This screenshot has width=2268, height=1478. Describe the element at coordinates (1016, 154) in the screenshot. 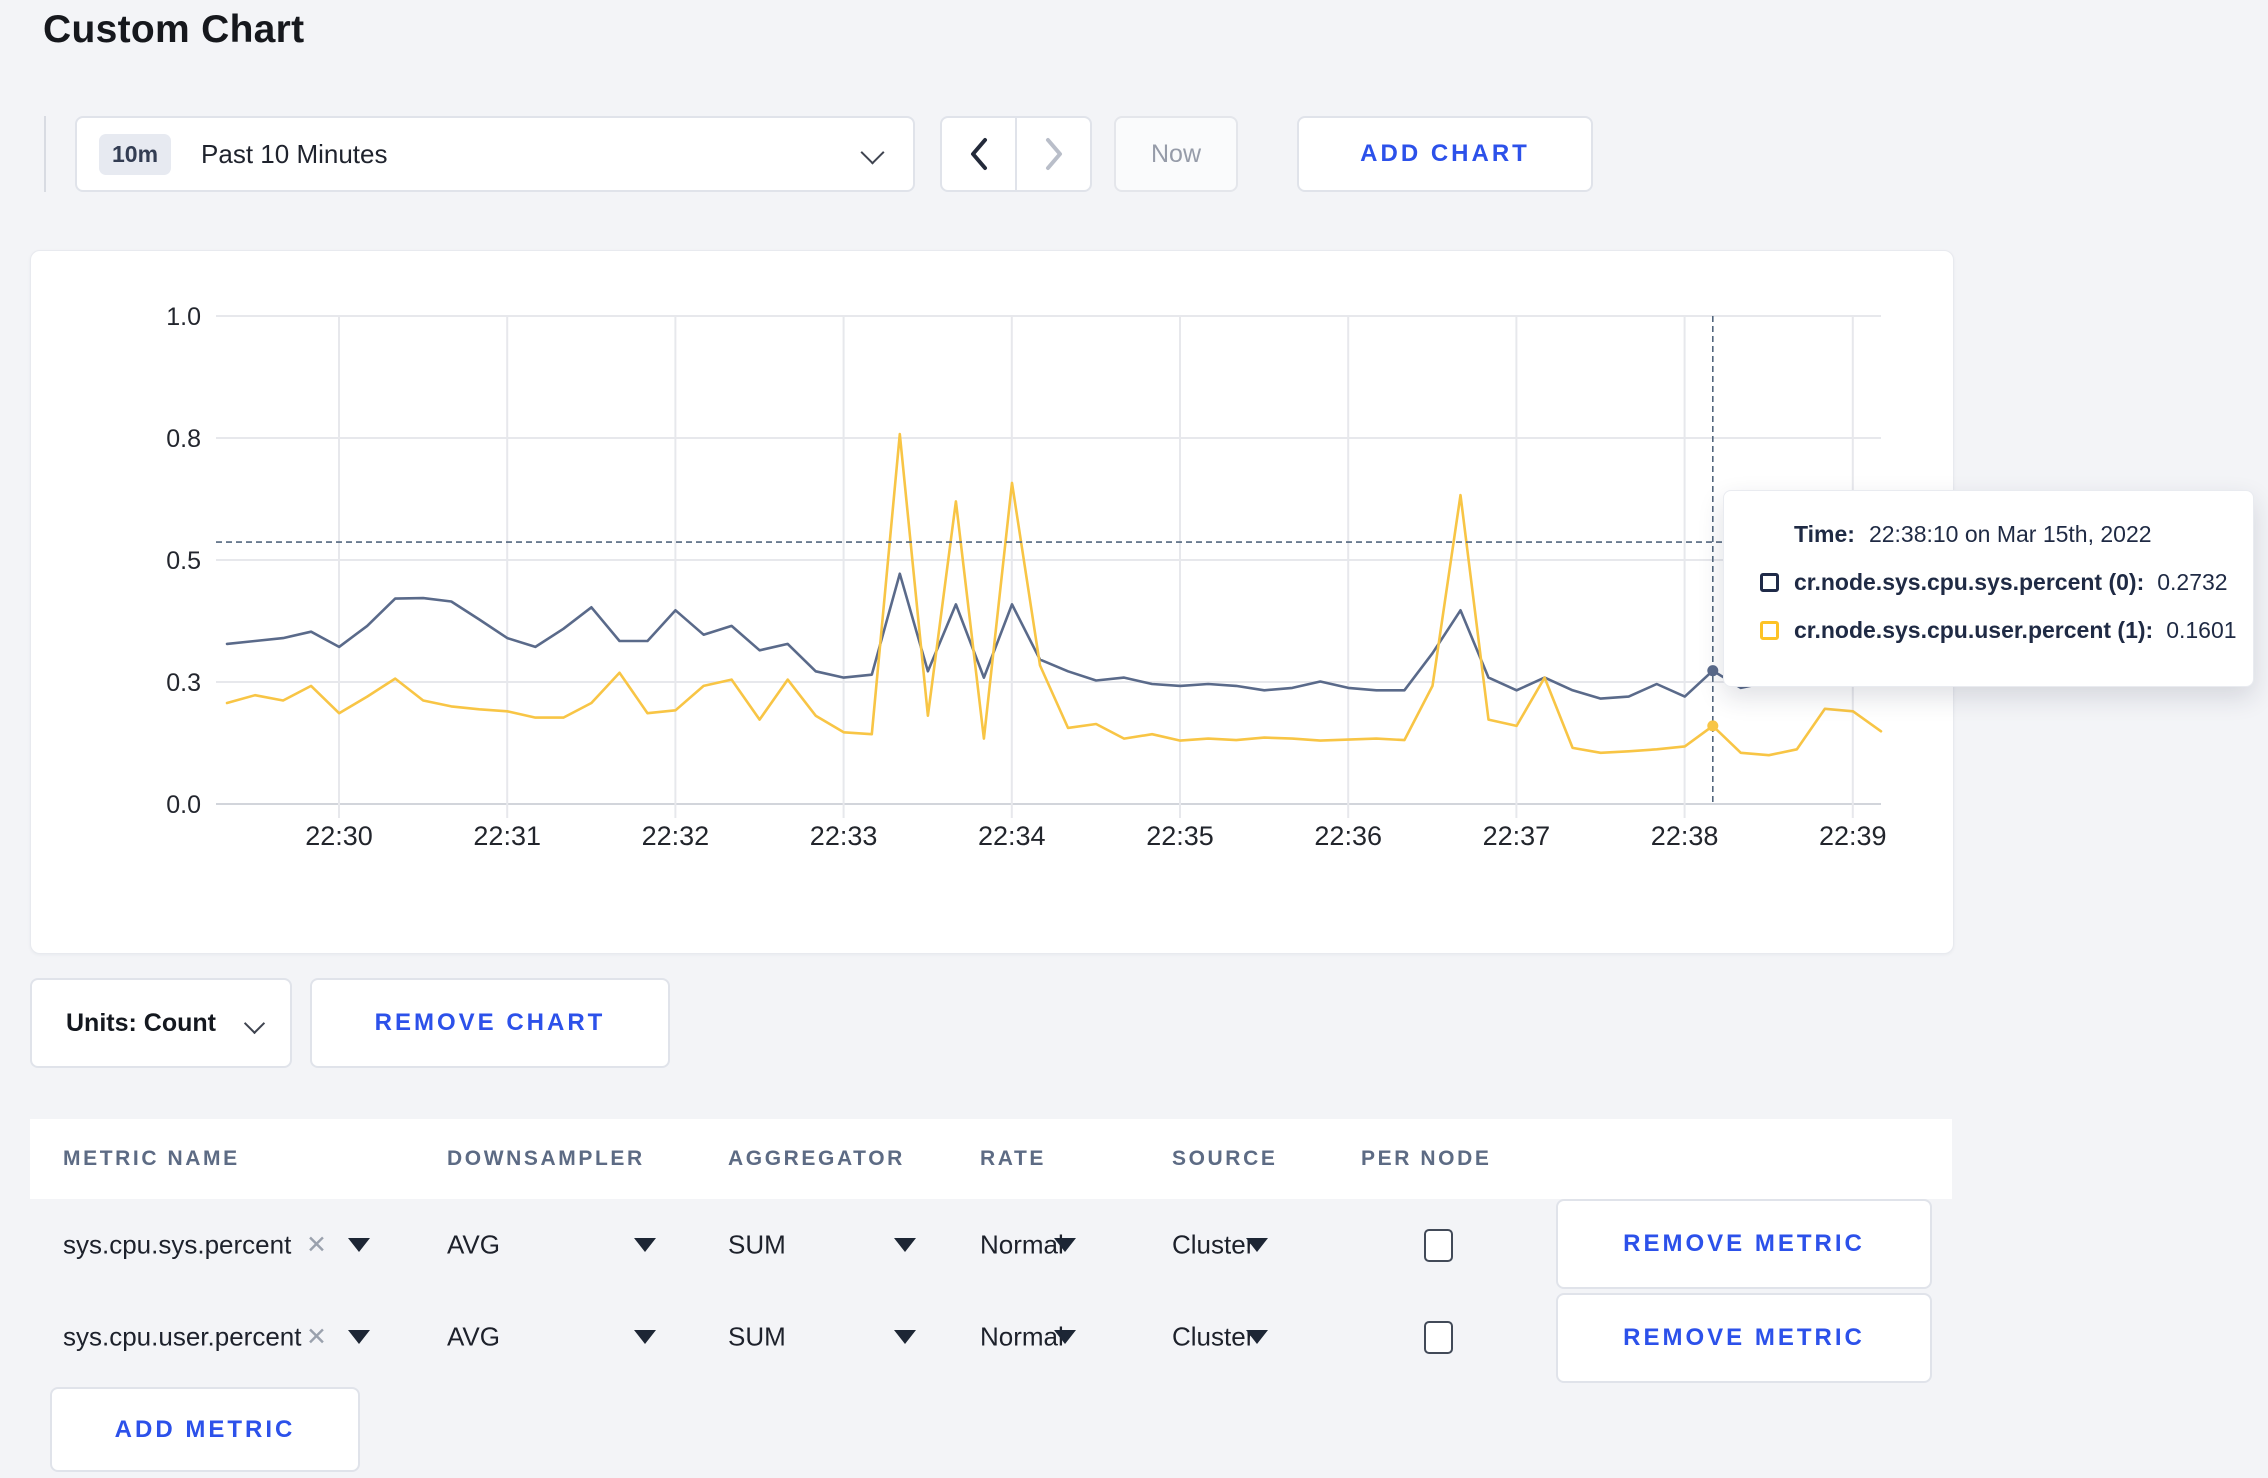

I see `time-pager` at that location.